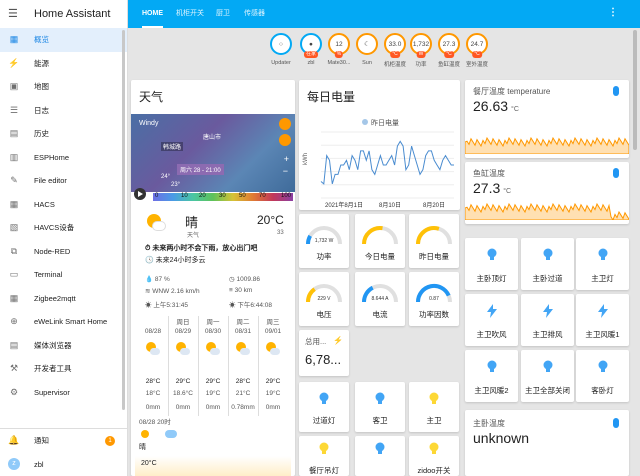  I want to click on cloud-alert: 🕓 未来24小时多云, so click(175, 260).